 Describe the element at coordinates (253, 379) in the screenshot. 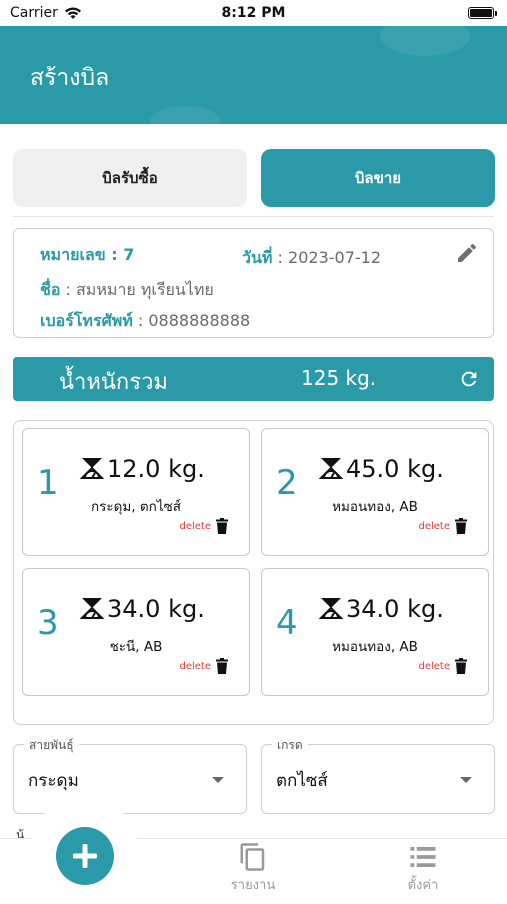

I see `total-weight-bar: น้ำหนักรวม 125 kg.` at that location.